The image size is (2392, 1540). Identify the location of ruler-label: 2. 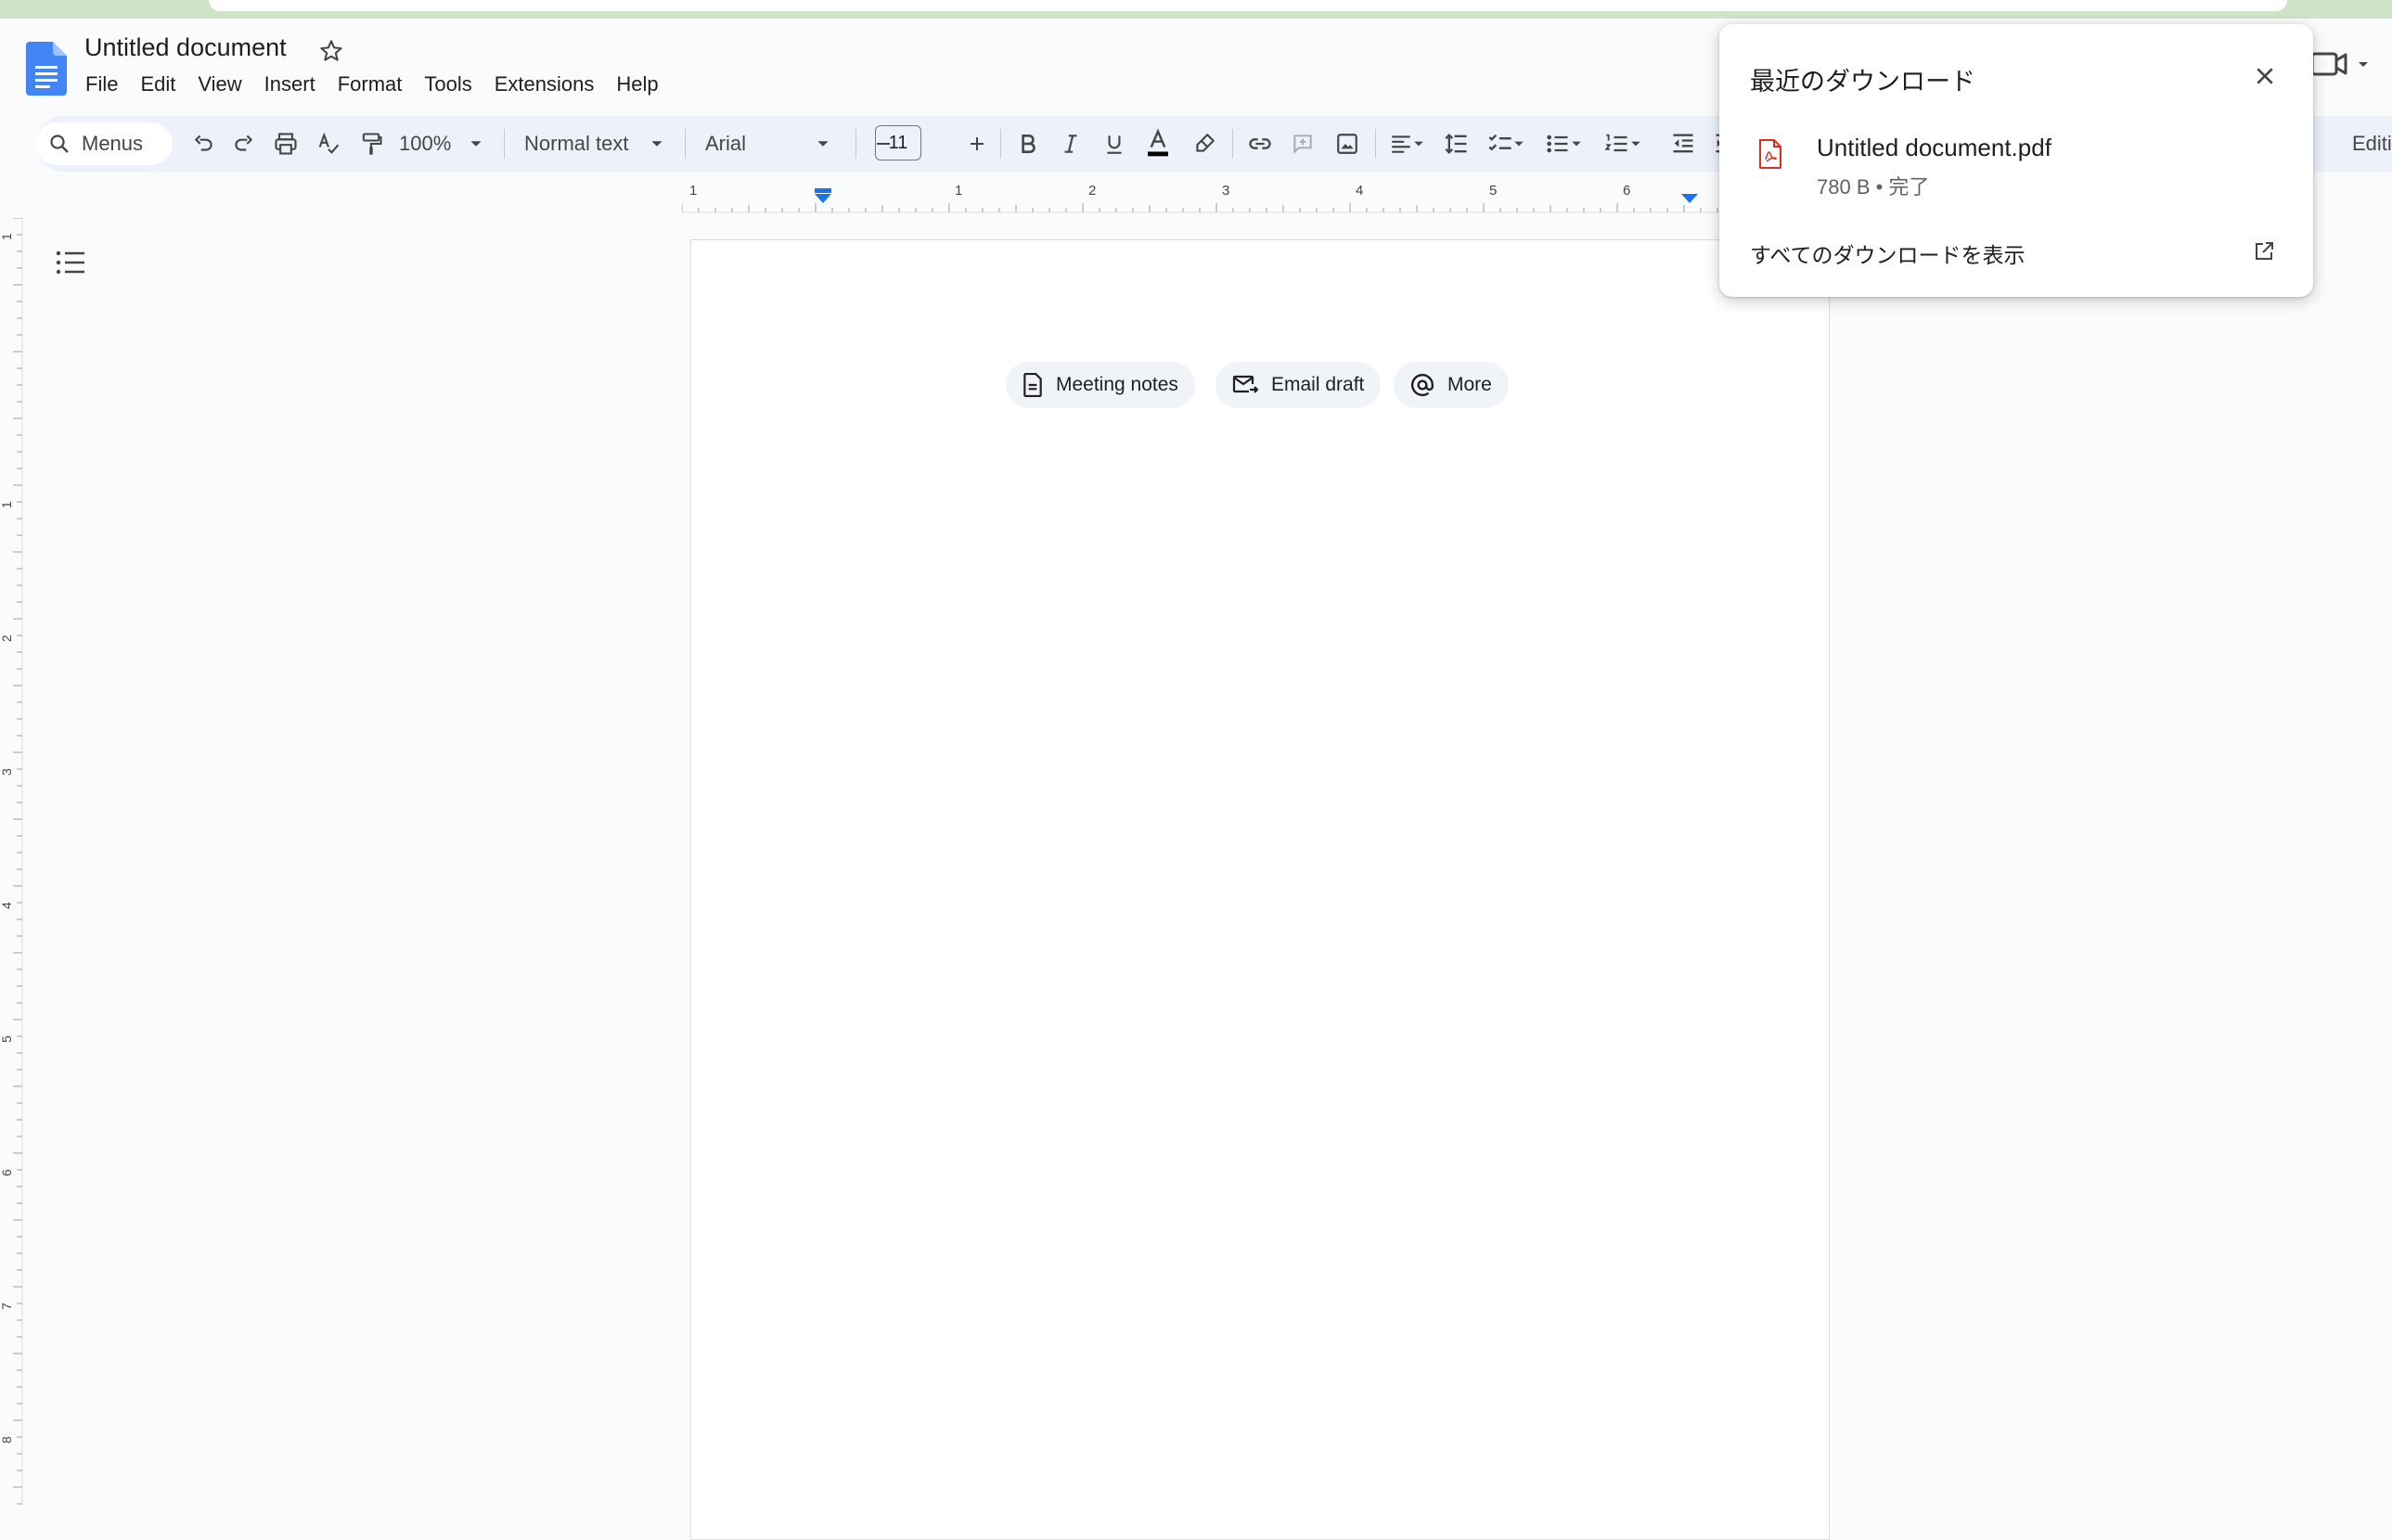
(7, 638).